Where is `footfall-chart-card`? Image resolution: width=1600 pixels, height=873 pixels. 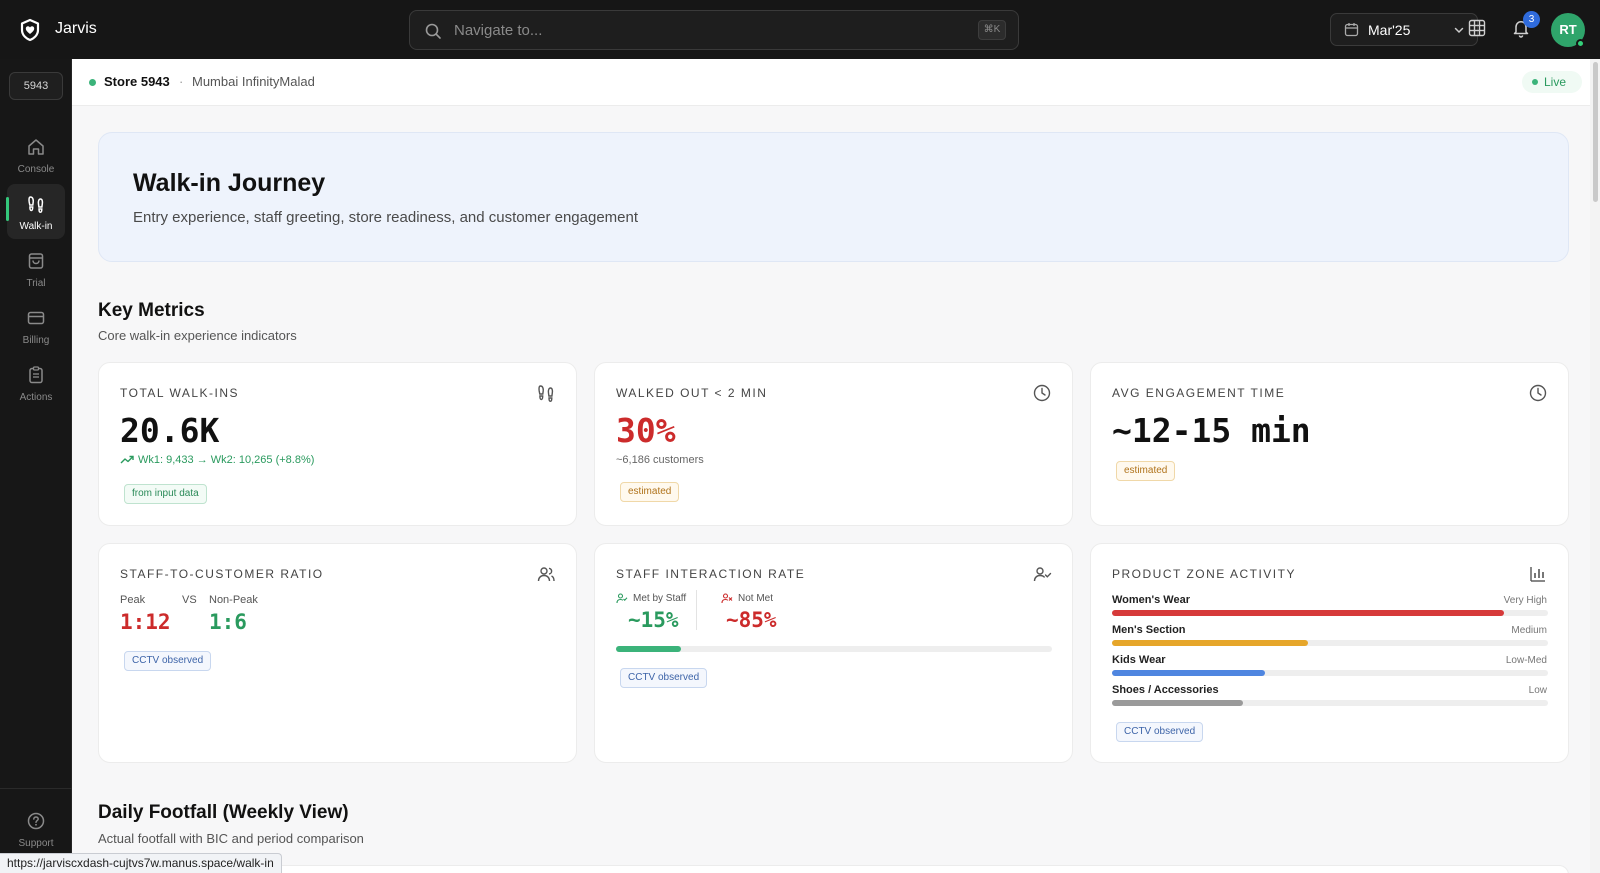 footfall-chart-card is located at coordinates (833, 869).